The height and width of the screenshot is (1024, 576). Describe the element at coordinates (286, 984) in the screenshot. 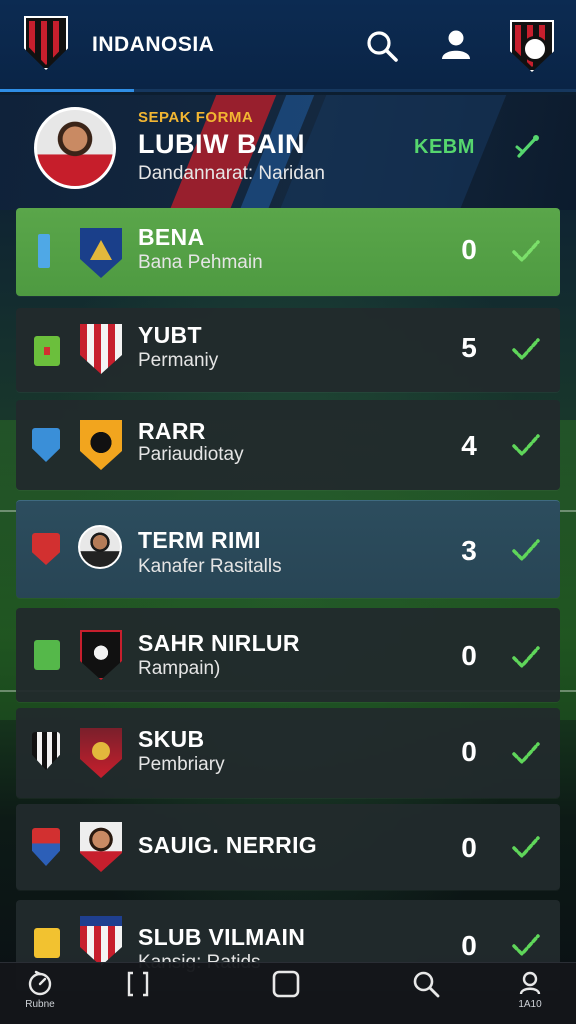

I see `square-icon` at that location.